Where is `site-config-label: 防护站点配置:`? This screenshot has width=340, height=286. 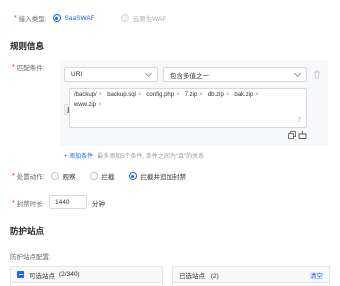
site-config-label: 防护站点配置: is located at coordinates (30, 257).